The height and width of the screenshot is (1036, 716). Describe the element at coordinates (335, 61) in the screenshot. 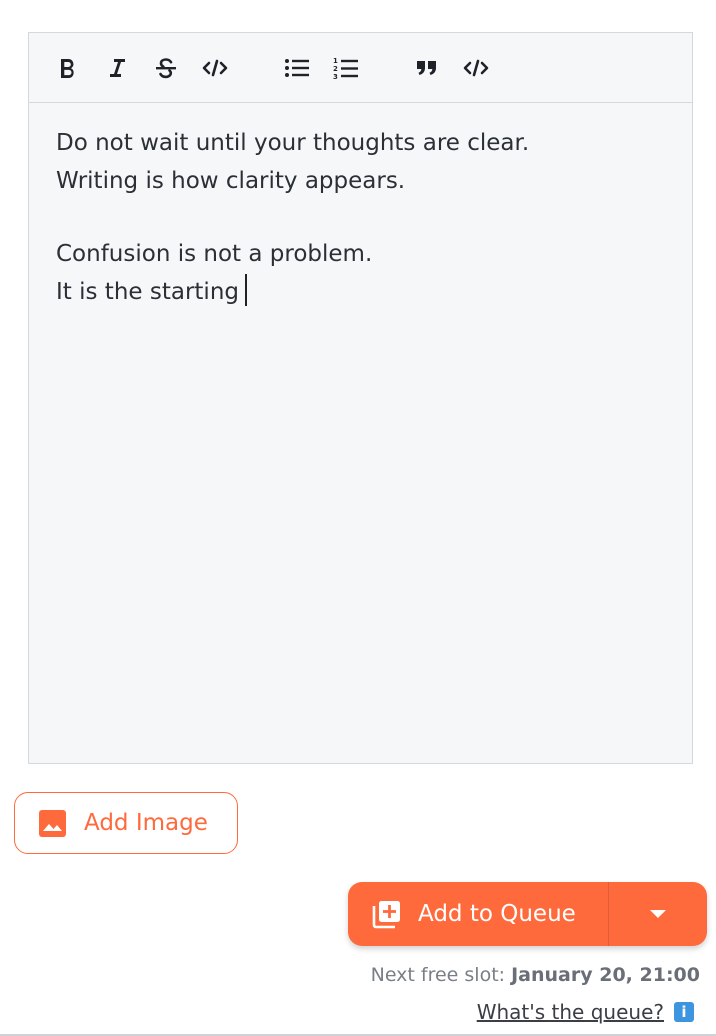

I see `svg-text: 1` at that location.